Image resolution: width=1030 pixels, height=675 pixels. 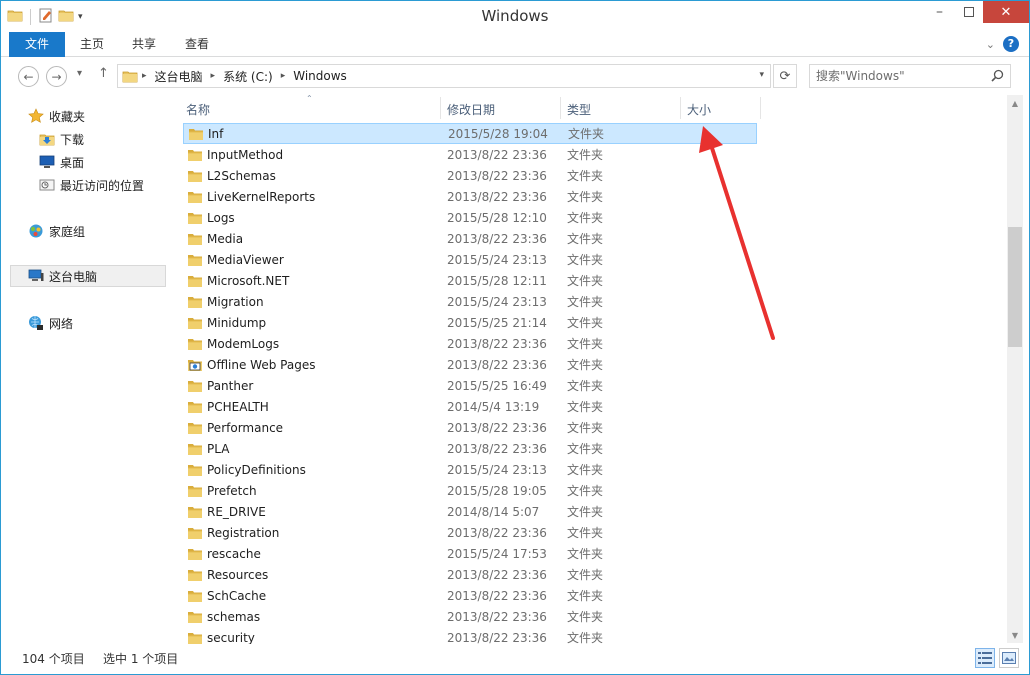 What do you see at coordinates (248, 280) in the screenshot?
I see `file-name: Microsoft.NET` at bounding box center [248, 280].